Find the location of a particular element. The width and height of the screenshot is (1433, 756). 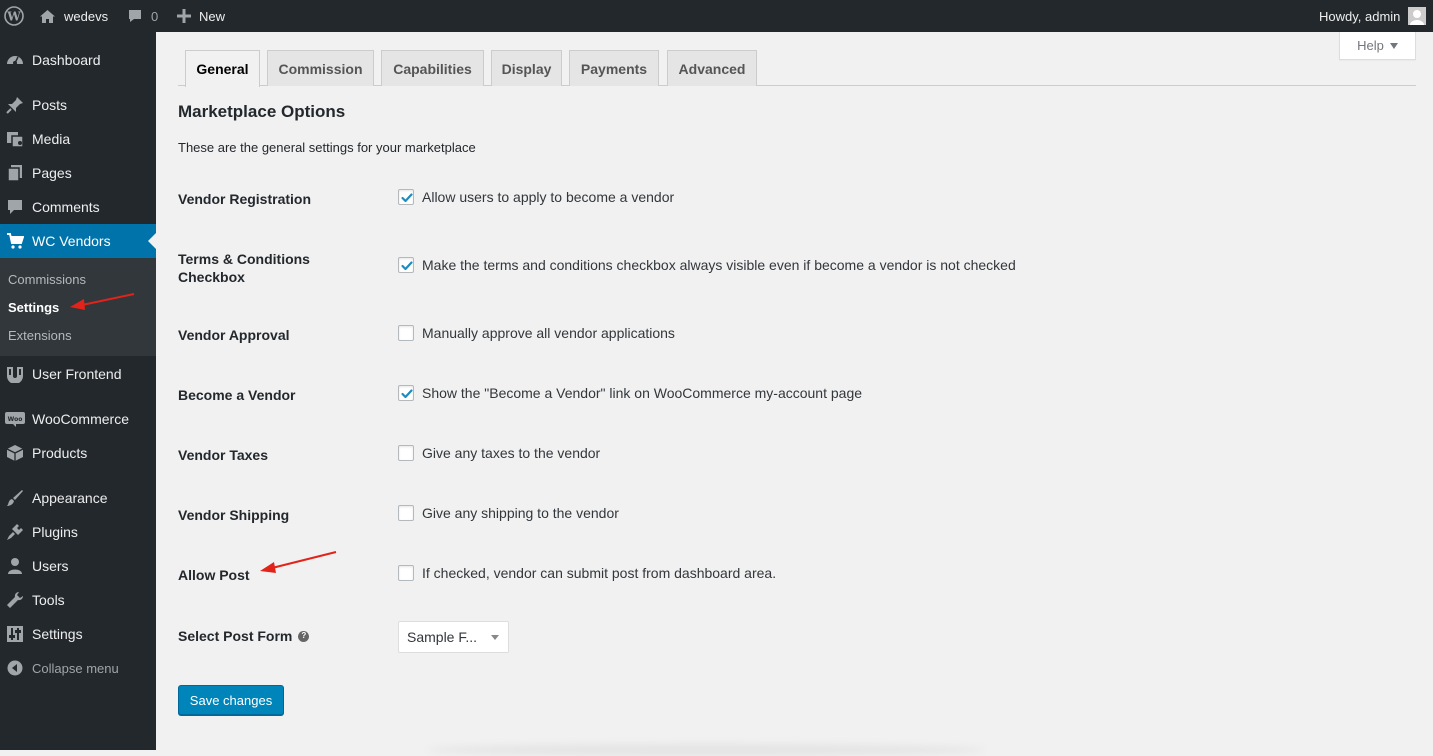

label-vendor-registration: Vendor Registration is located at coordinates (245, 199).